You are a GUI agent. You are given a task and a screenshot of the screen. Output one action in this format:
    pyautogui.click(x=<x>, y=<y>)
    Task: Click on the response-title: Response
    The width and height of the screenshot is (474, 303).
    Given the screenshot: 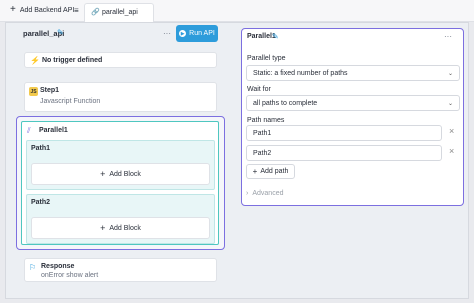 What is the action you would take?
    pyautogui.click(x=58, y=266)
    